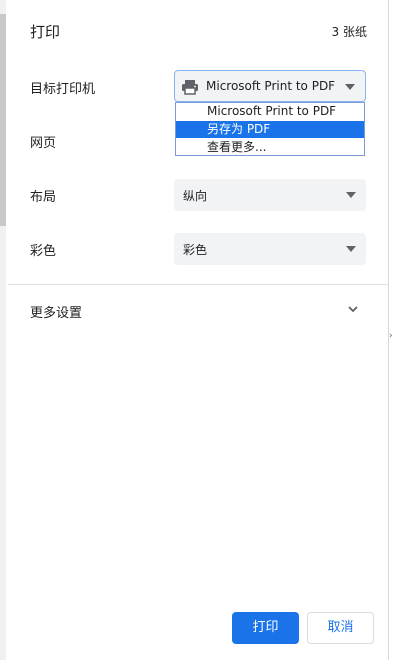 The width and height of the screenshot is (395, 660). What do you see at coordinates (270, 111) in the screenshot?
I see `dropdown-option-ms-print: Microsoft Print to PDF` at bounding box center [270, 111].